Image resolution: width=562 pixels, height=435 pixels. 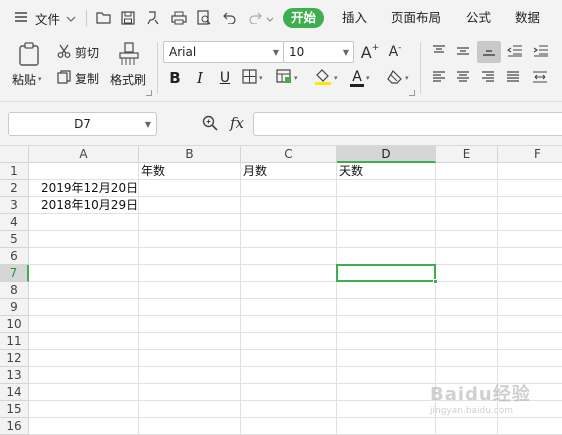 I want to click on column-header-c: C, so click(x=289, y=154).